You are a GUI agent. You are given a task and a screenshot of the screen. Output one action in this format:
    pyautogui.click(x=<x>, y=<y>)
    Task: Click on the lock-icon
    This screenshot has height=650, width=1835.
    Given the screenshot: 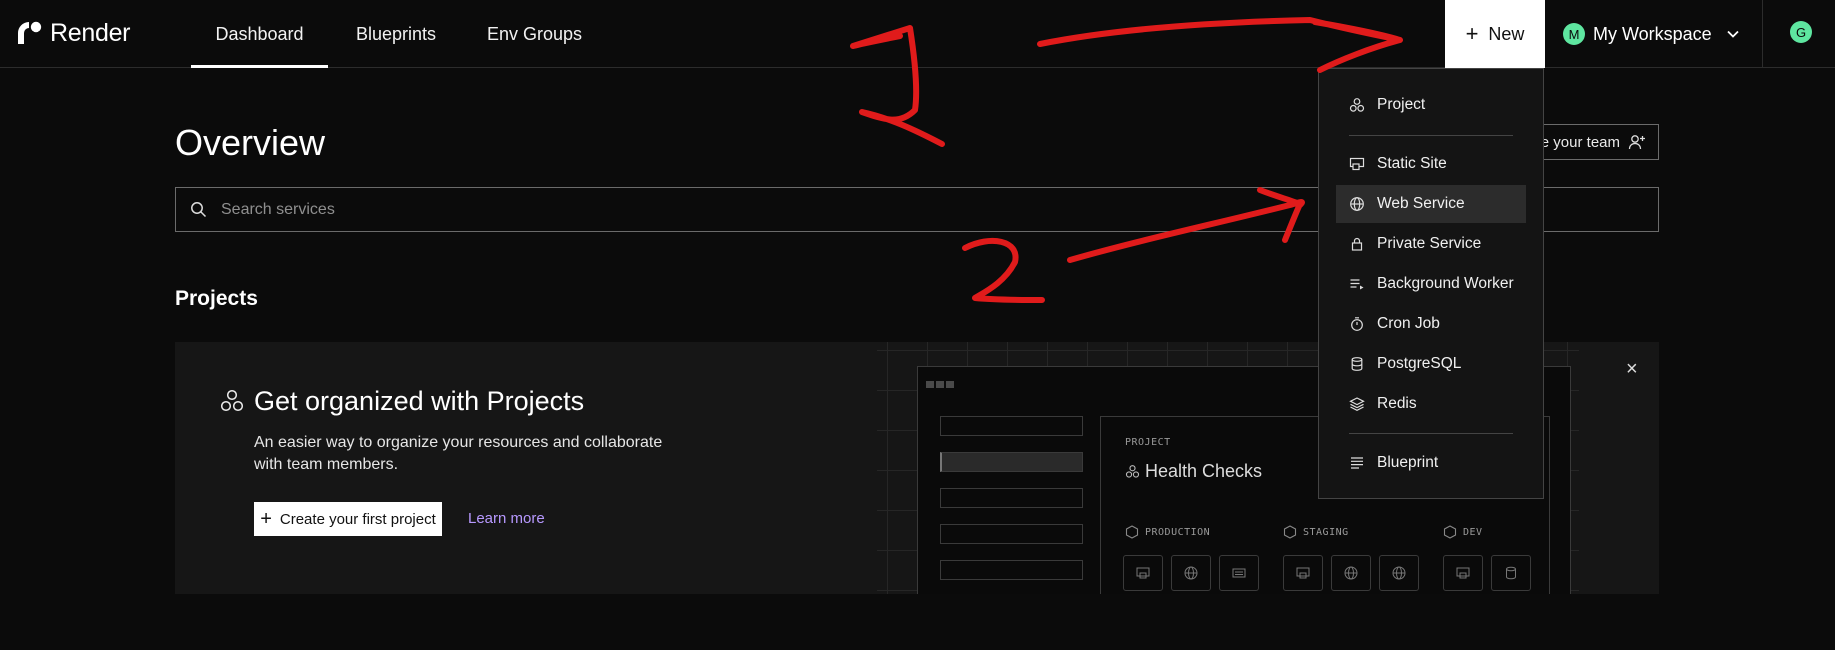 What is the action you would take?
    pyautogui.click(x=1357, y=244)
    